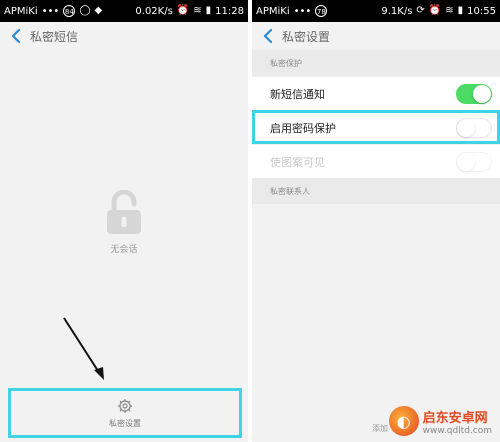 The image size is (500, 442). I want to click on notification-badge: 84, so click(69, 11).